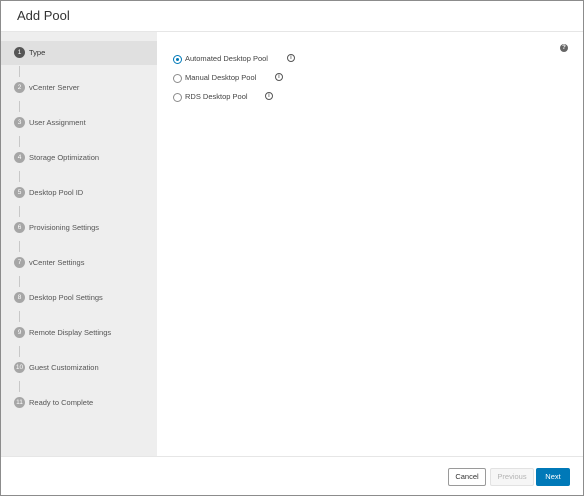 Image resolution: width=584 pixels, height=496 pixels. I want to click on option-label: RDS Desktop Pool, so click(216, 96).